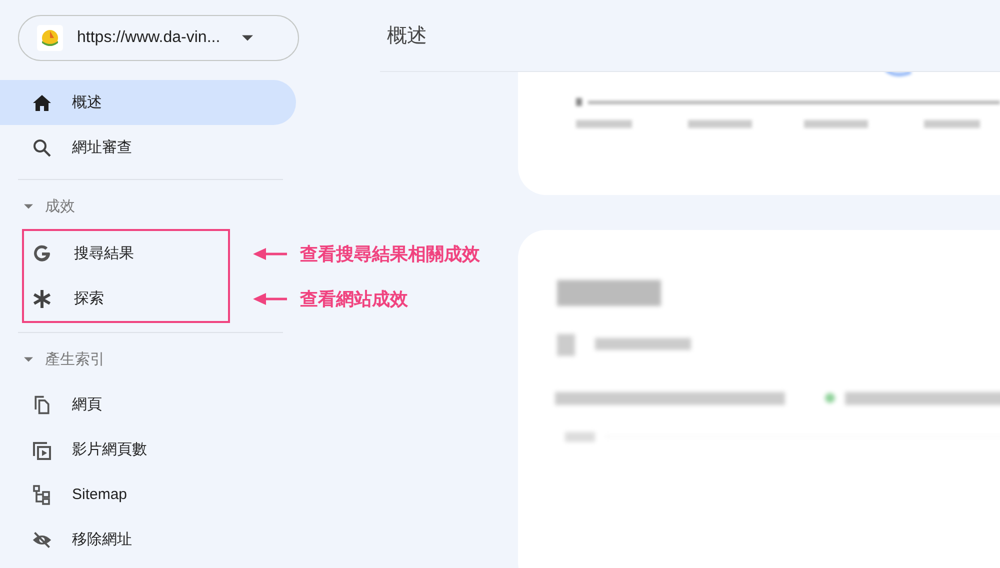  What do you see at coordinates (390, 254) in the screenshot?
I see `annotation-text: 查看搜尋結果相關成效` at bounding box center [390, 254].